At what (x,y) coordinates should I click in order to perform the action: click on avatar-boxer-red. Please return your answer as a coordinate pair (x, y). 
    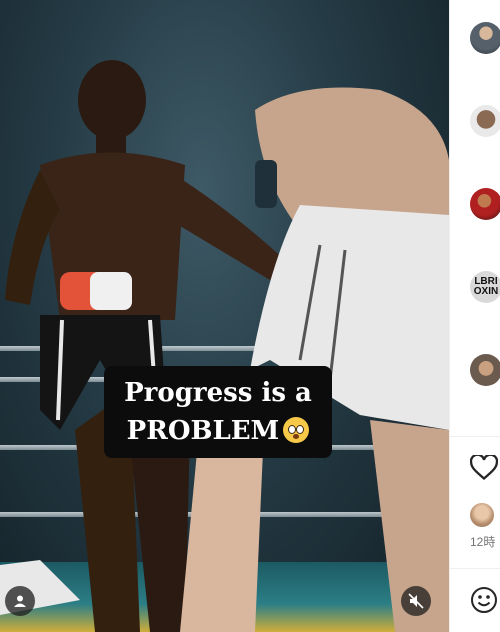
    Looking at the image, I should click on (485, 204).